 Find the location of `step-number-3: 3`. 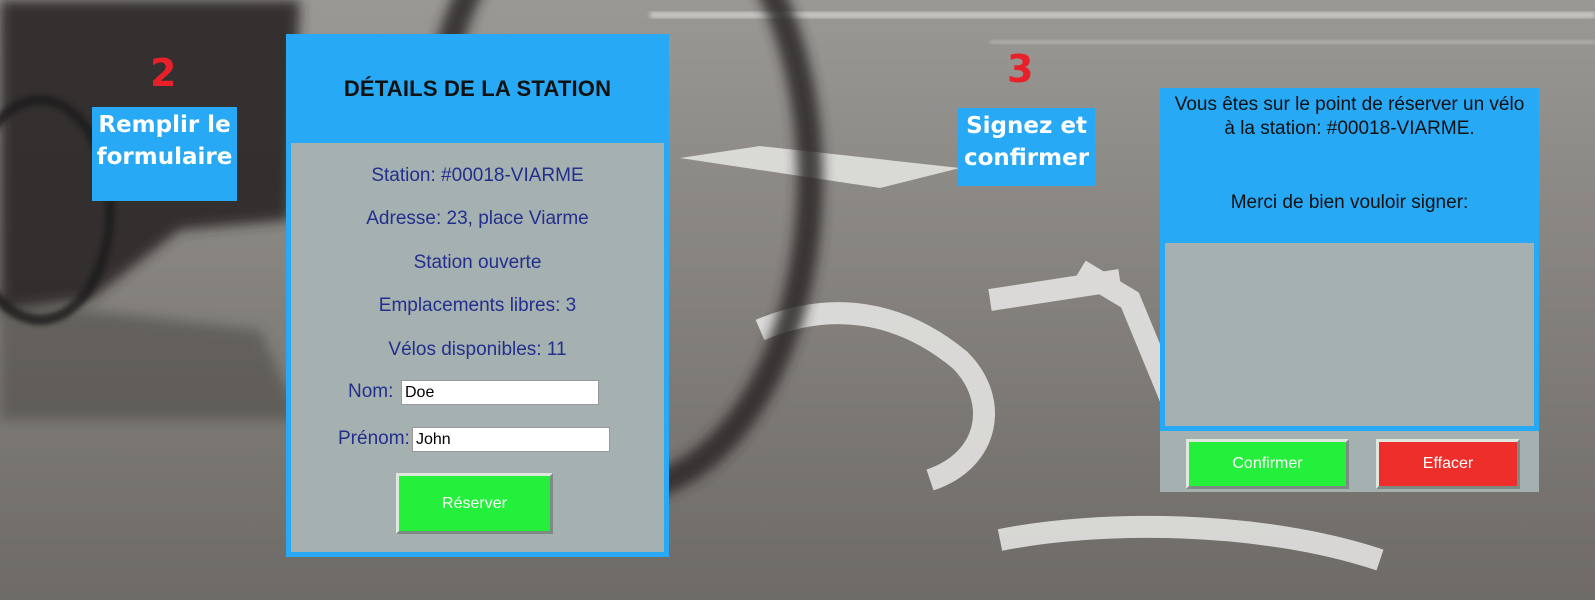

step-number-3: 3 is located at coordinates (1020, 69).